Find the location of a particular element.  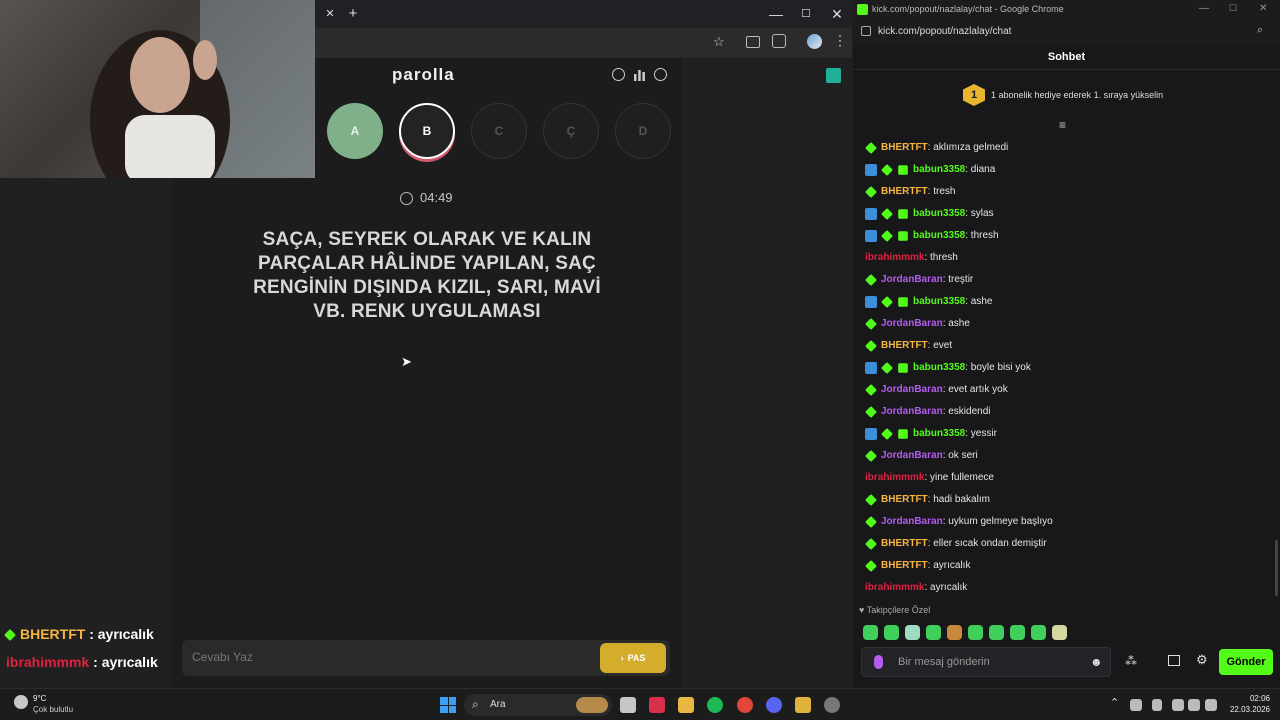

chat-close-button: ✕ is located at coordinates (1263, 8).